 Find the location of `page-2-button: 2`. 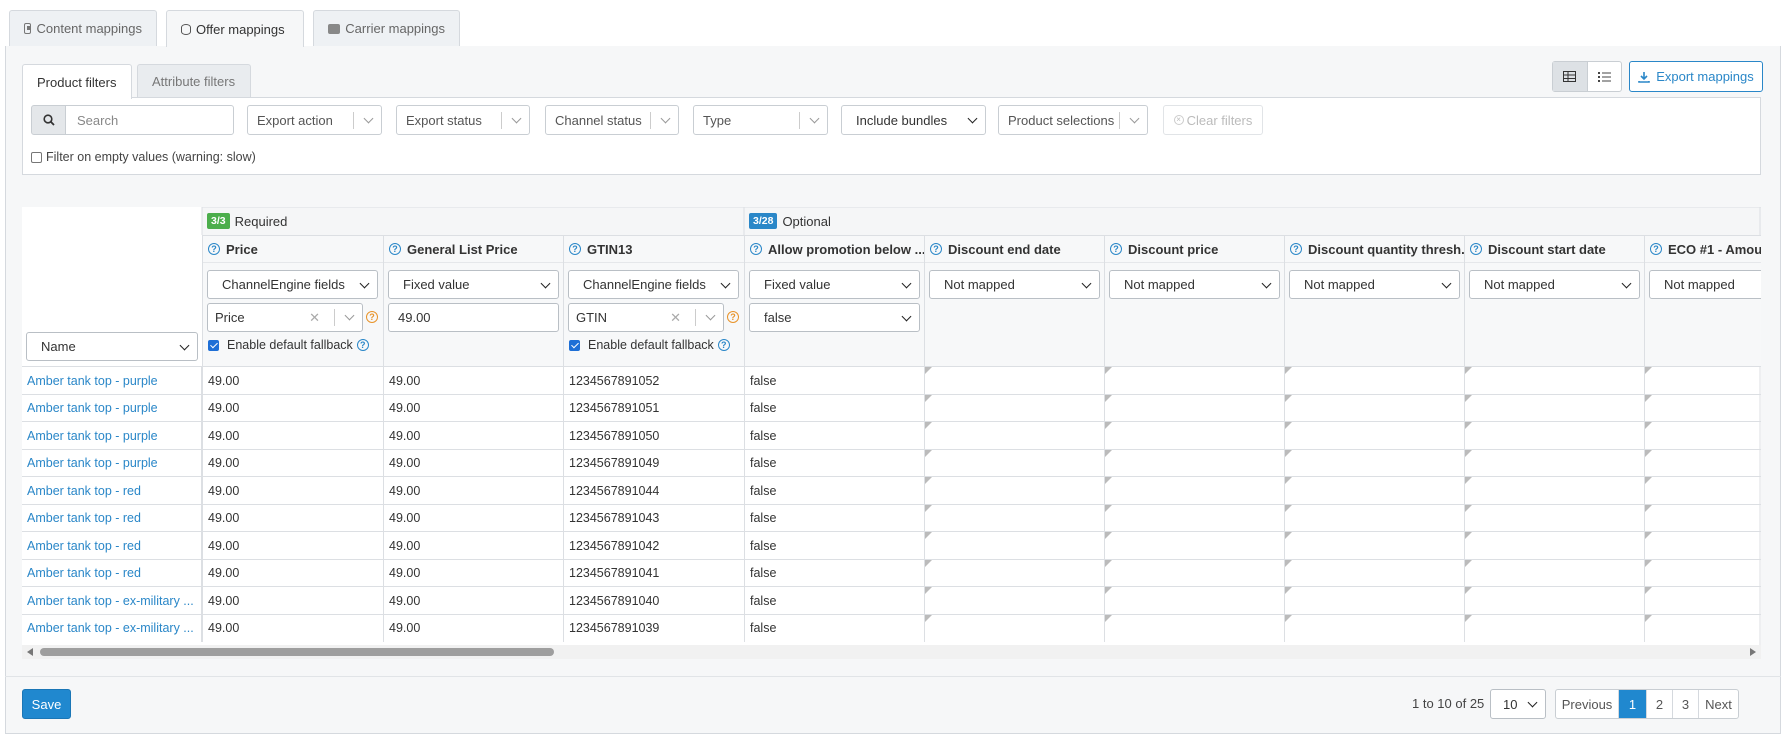

page-2-button: 2 is located at coordinates (1659, 704).